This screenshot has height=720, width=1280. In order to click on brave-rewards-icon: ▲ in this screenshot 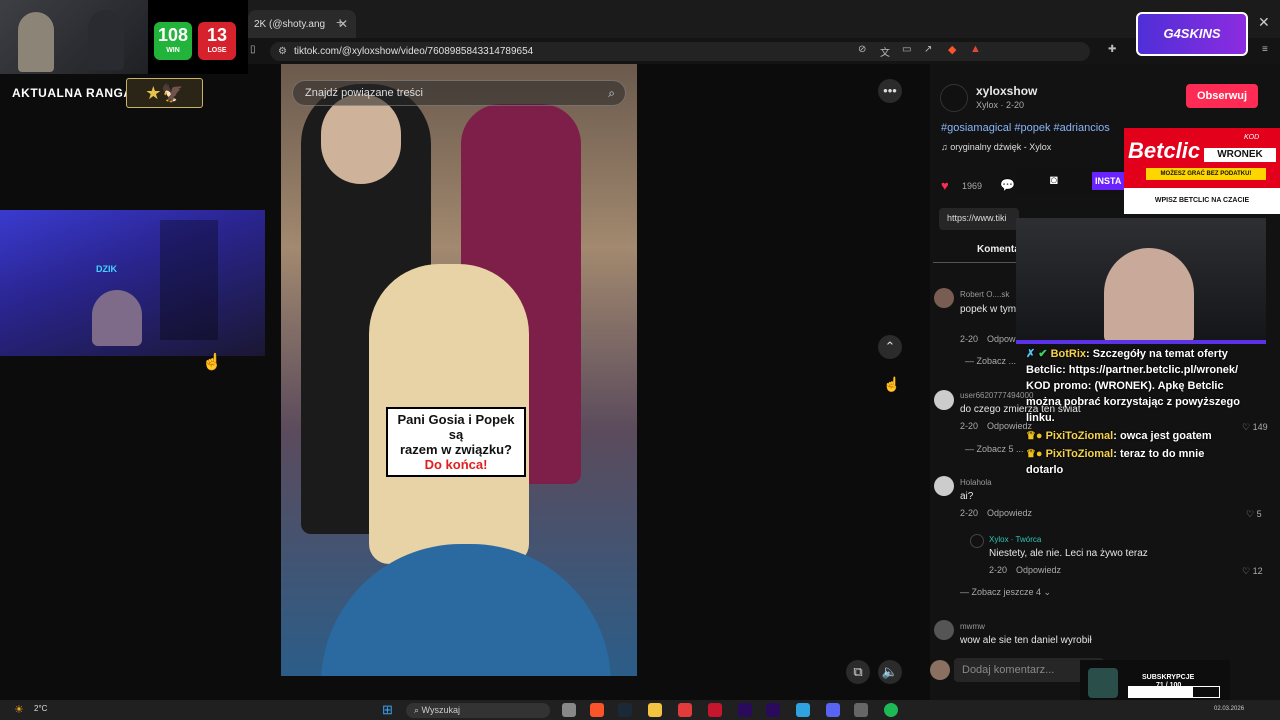, I will do `click(975, 49)`.